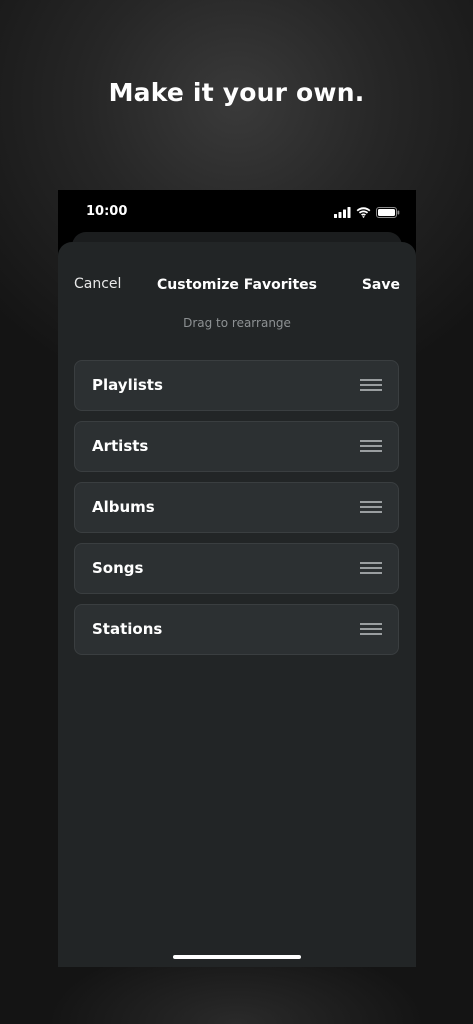  I want to click on status-bar: 10:00, so click(237, 212).